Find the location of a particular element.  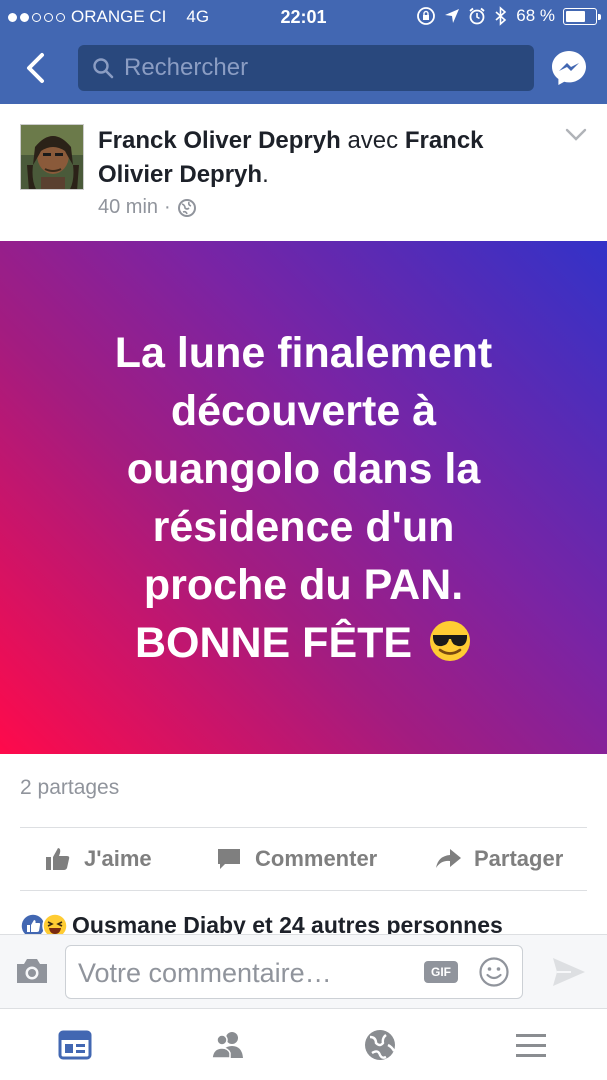

search-input: Rechercher is located at coordinates (306, 68).